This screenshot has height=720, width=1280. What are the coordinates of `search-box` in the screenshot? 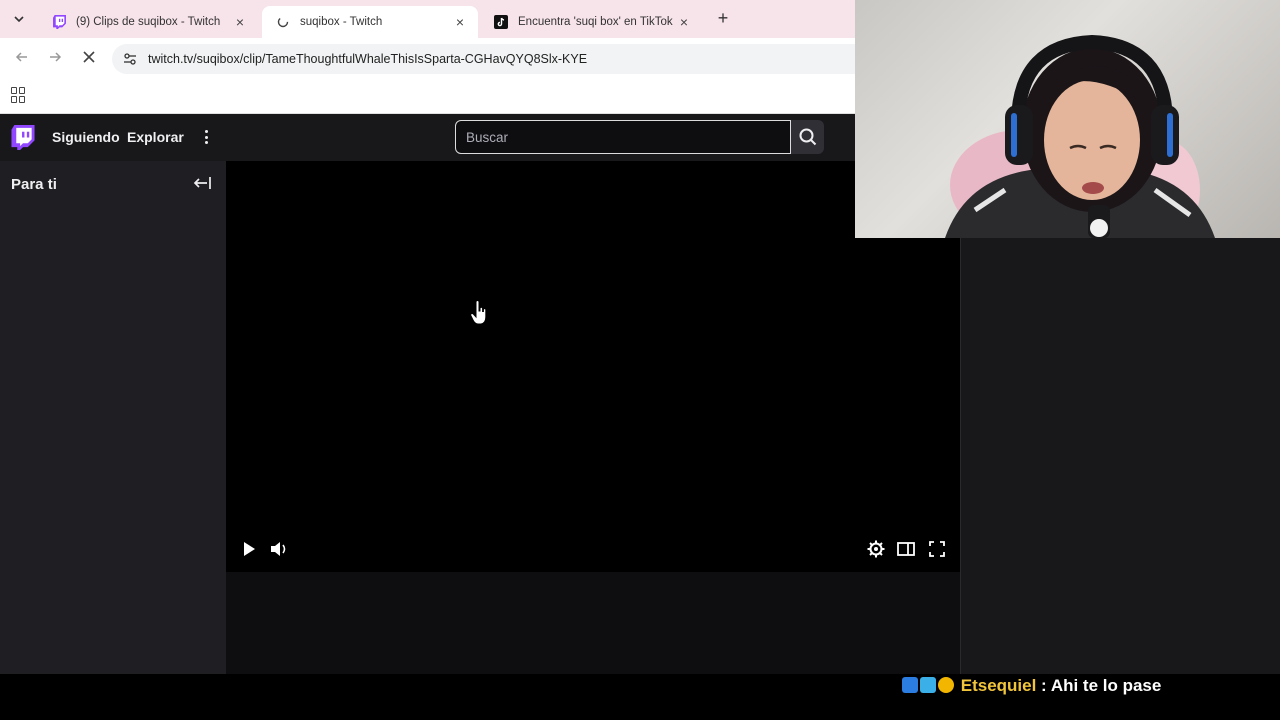 It's located at (623, 137).